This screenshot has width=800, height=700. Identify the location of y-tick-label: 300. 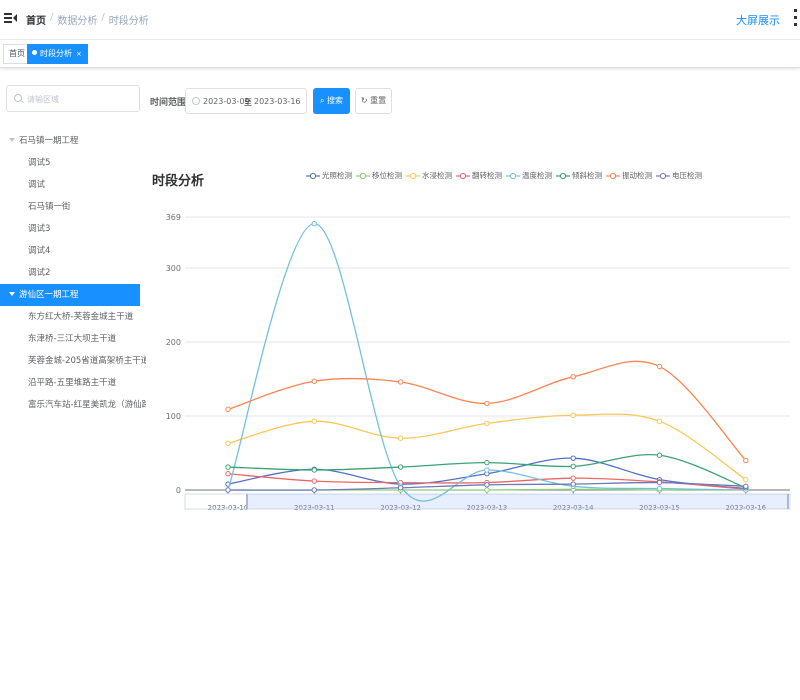
(173, 268).